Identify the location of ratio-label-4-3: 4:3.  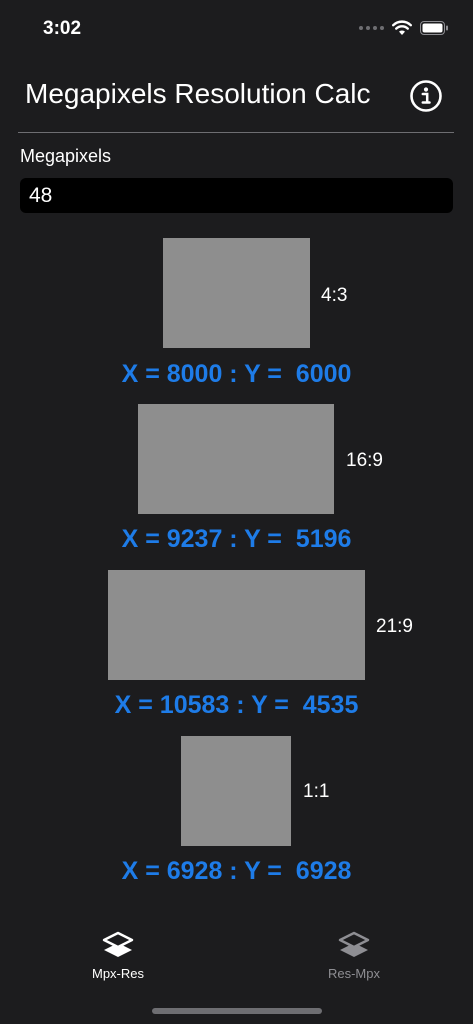
(334, 295).